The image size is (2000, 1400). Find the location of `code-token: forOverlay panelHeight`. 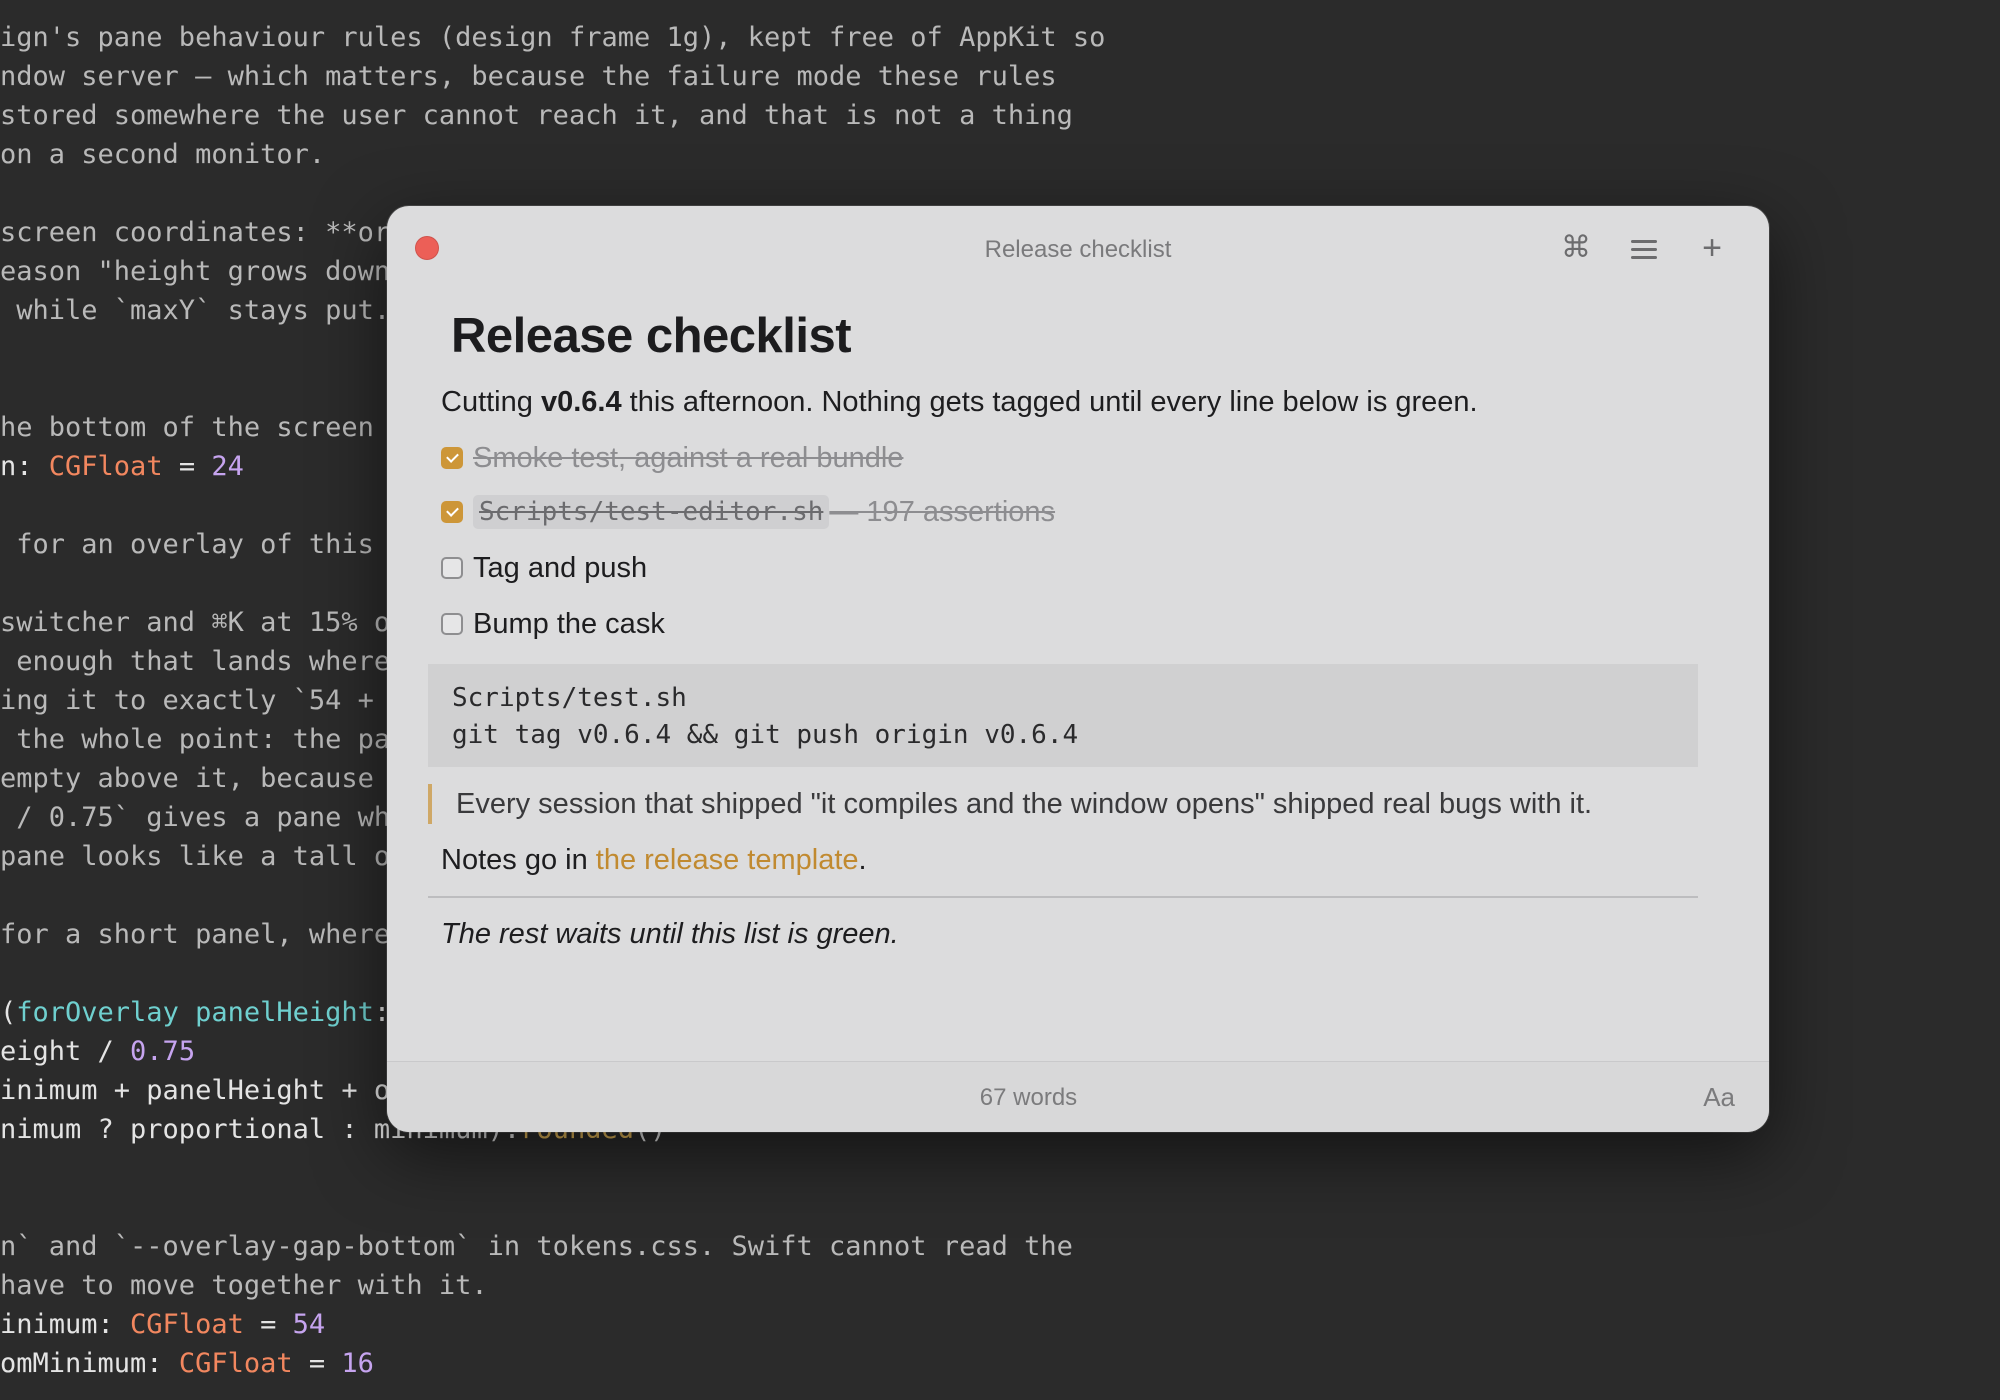

code-token: forOverlay panelHeight is located at coordinates (195, 1012).